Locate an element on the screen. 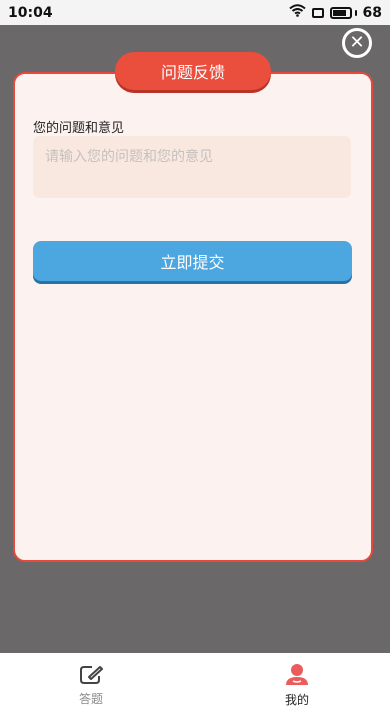 The width and height of the screenshot is (390, 717). status-icons: 68 is located at coordinates (335, 12).